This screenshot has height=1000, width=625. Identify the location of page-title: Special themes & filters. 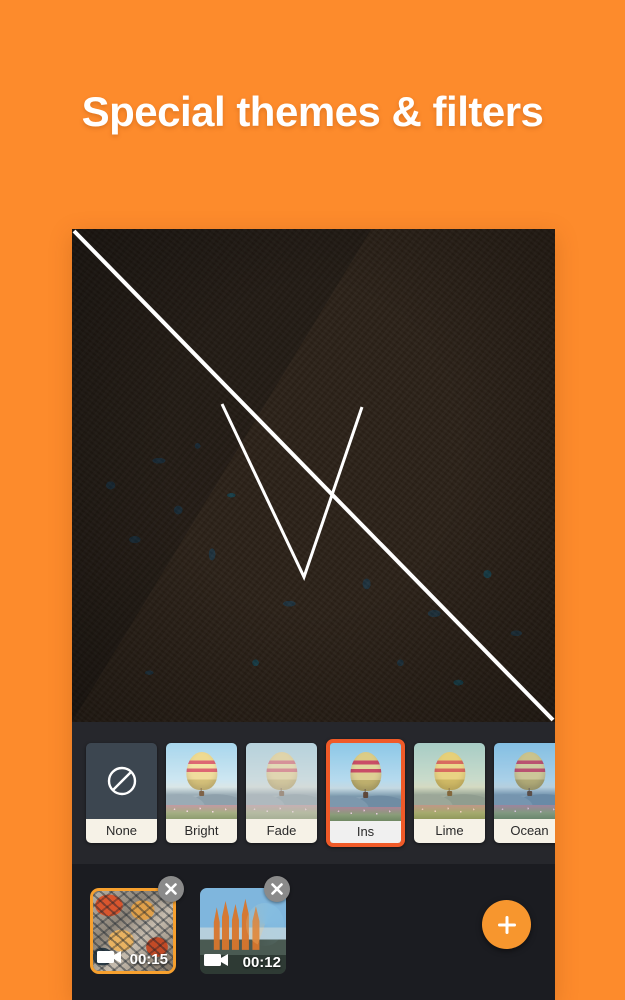
(312, 111).